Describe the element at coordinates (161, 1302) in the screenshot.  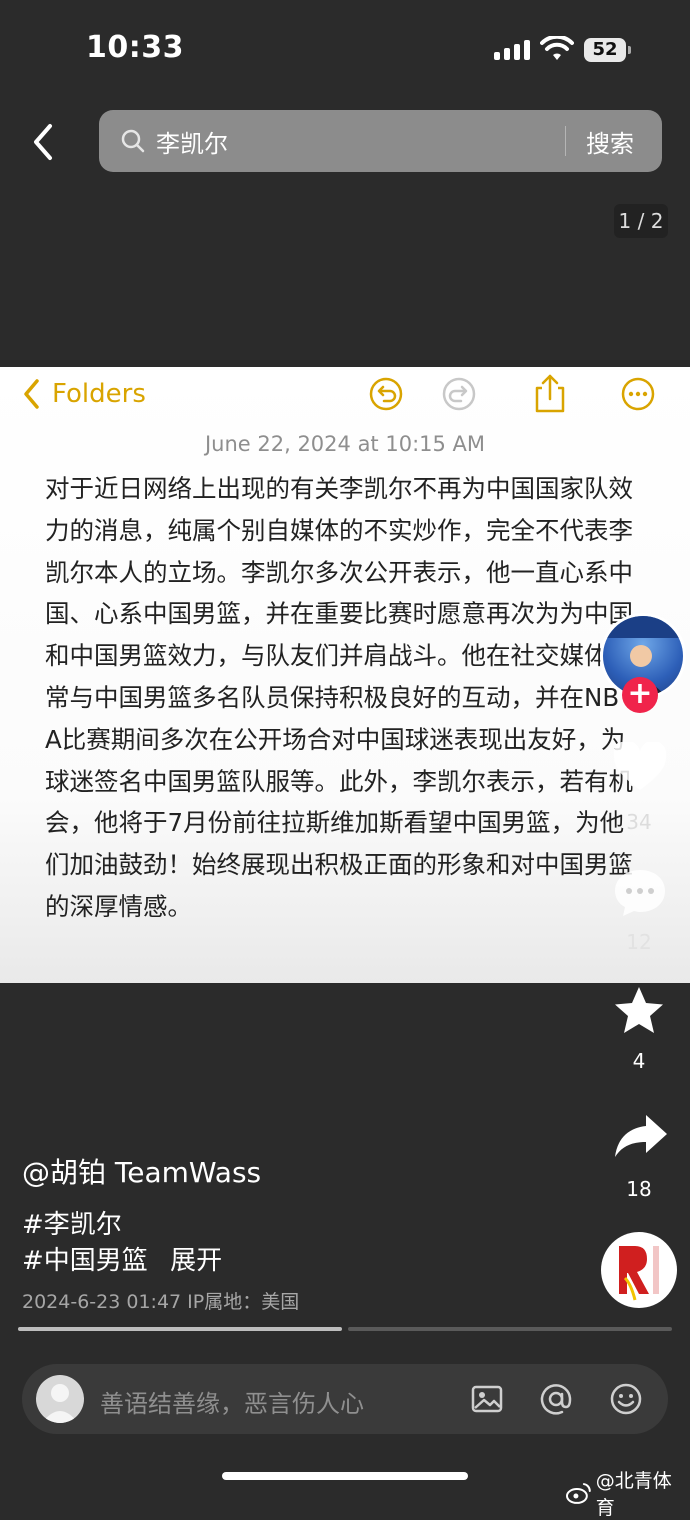
I see `post-meta: 2024-6-23 01:47 IP属地：美国` at that location.